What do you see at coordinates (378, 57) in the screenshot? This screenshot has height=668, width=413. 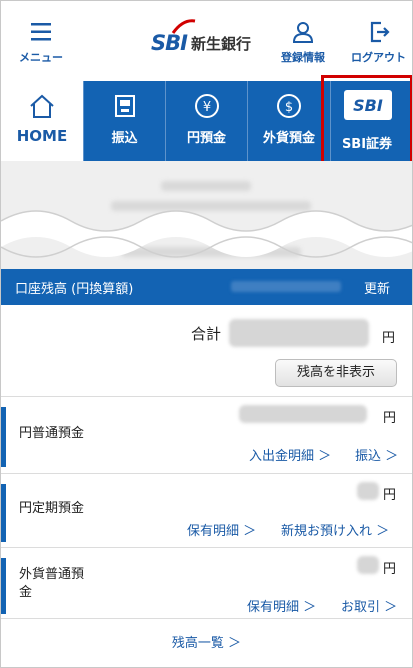 I see `logout-label: ログアウト` at bounding box center [378, 57].